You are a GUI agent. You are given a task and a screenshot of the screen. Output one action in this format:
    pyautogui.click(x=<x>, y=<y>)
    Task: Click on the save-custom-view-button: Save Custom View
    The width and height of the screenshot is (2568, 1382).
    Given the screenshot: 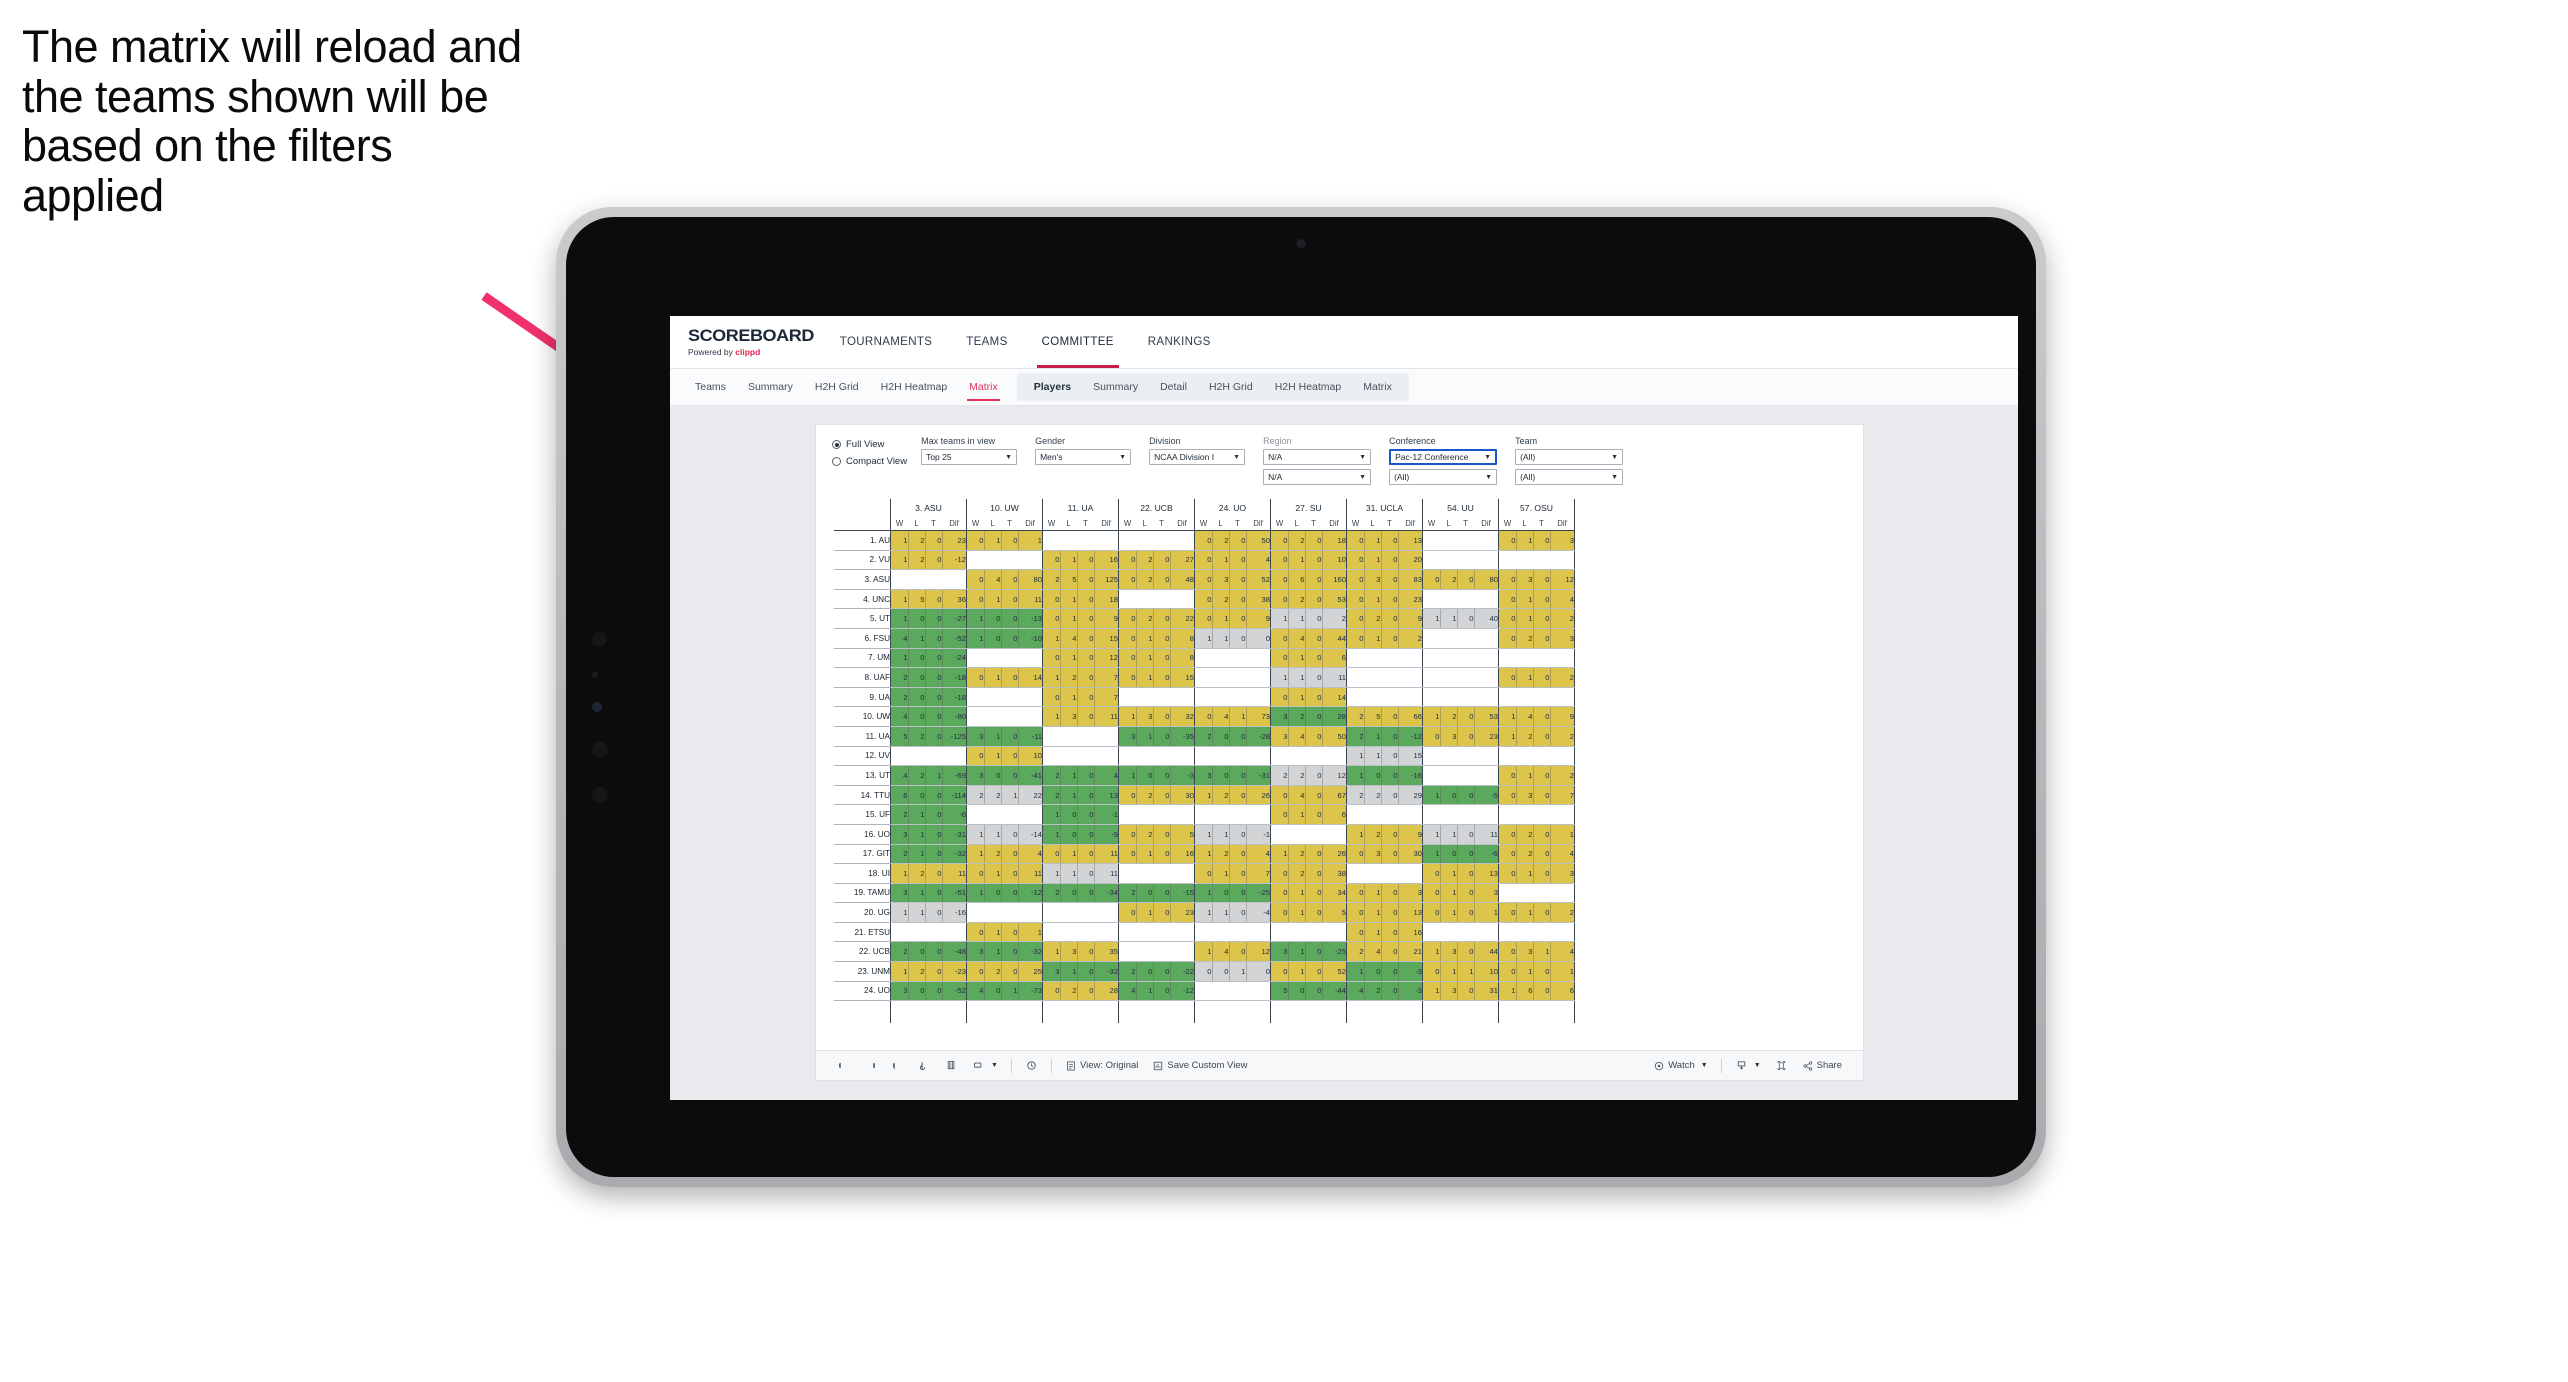 What is the action you would take?
    pyautogui.click(x=1199, y=1066)
    